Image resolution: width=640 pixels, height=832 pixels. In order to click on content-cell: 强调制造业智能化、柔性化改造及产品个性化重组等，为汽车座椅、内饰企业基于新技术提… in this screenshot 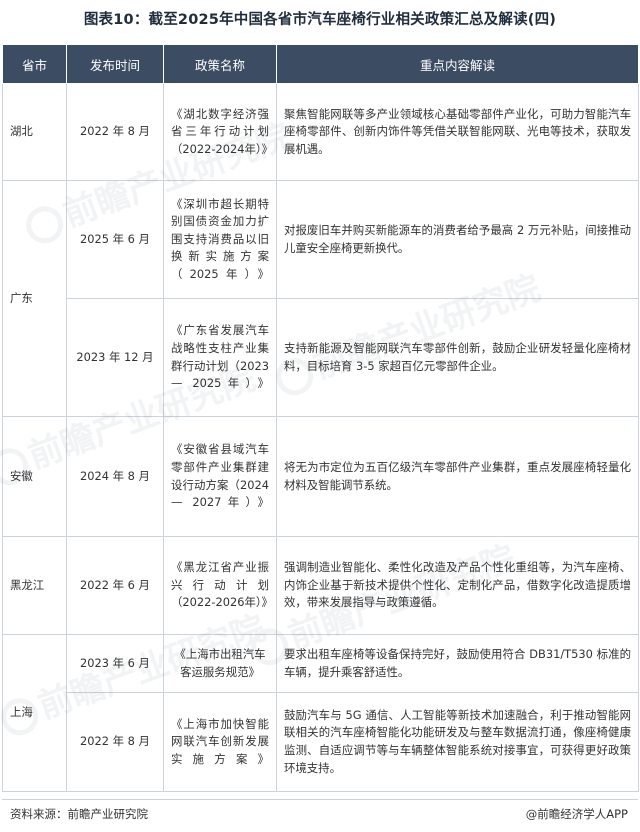, I will do `click(457, 585)`.